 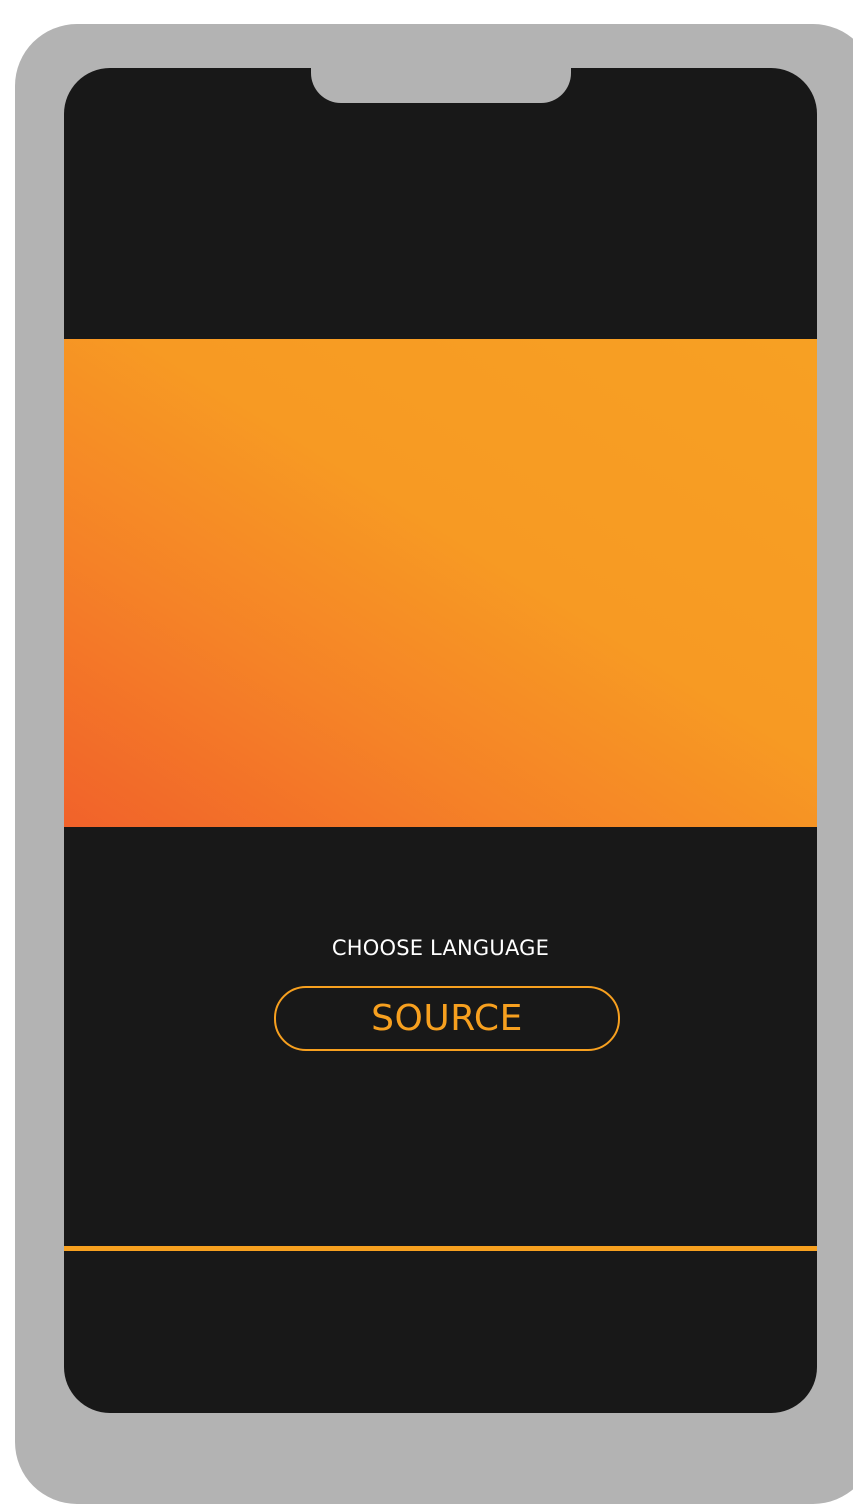 What do you see at coordinates (447, 1018) in the screenshot?
I see `source-language-button: SOURCE` at bounding box center [447, 1018].